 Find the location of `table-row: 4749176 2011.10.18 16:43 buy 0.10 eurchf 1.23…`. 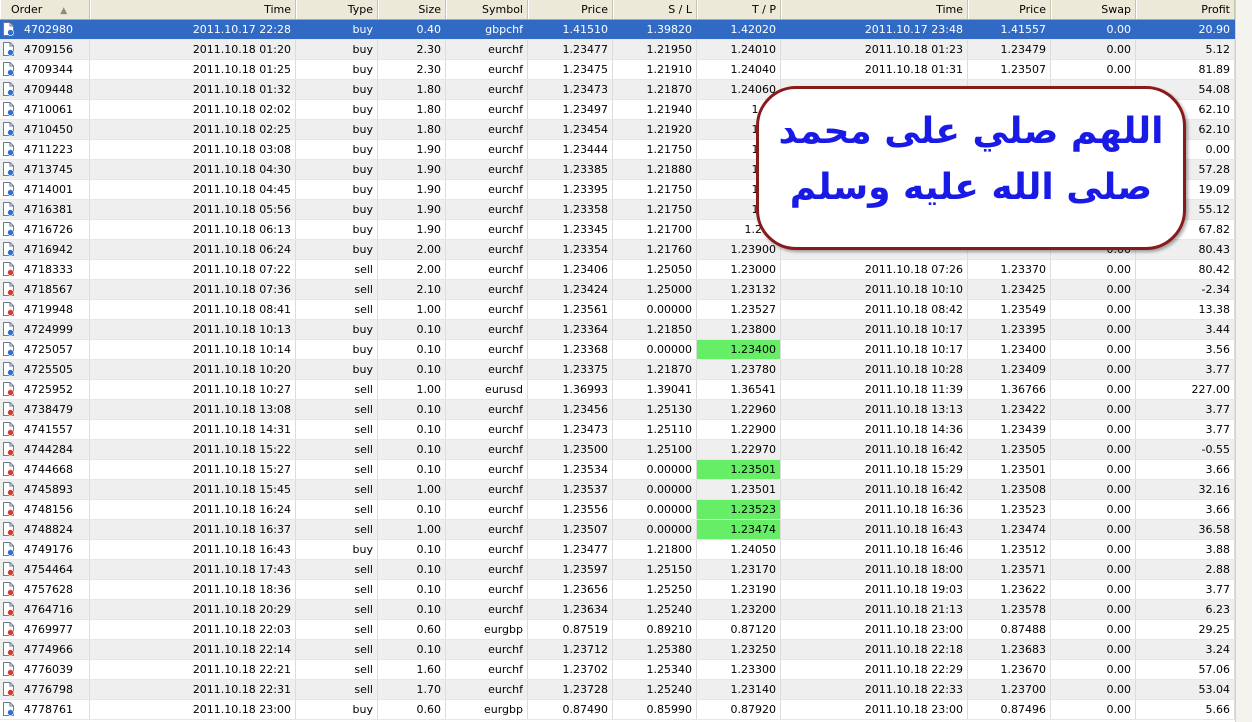

table-row: 4749176 2011.10.18 16:43 buy 0.10 eurchf 1.23… is located at coordinates (617, 550).